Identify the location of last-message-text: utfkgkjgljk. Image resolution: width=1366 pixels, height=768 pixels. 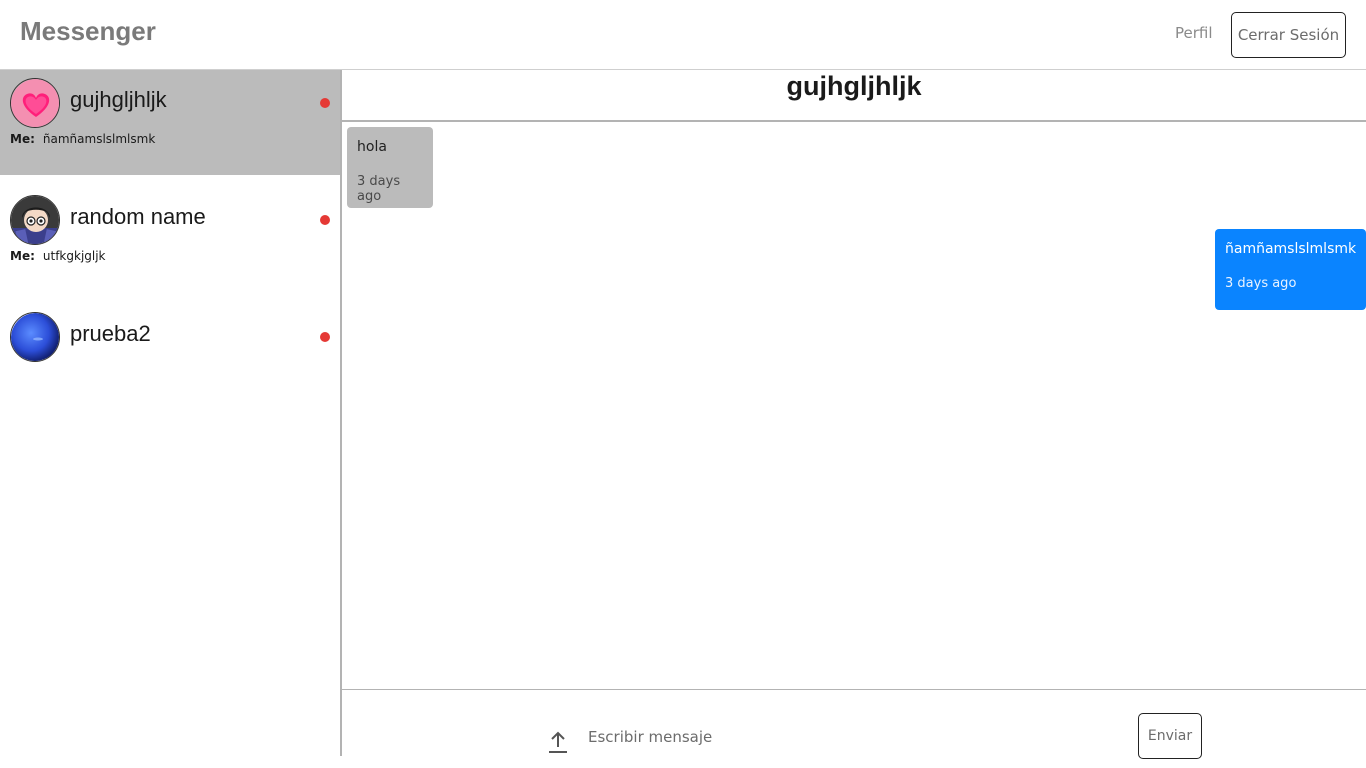
(74, 256).